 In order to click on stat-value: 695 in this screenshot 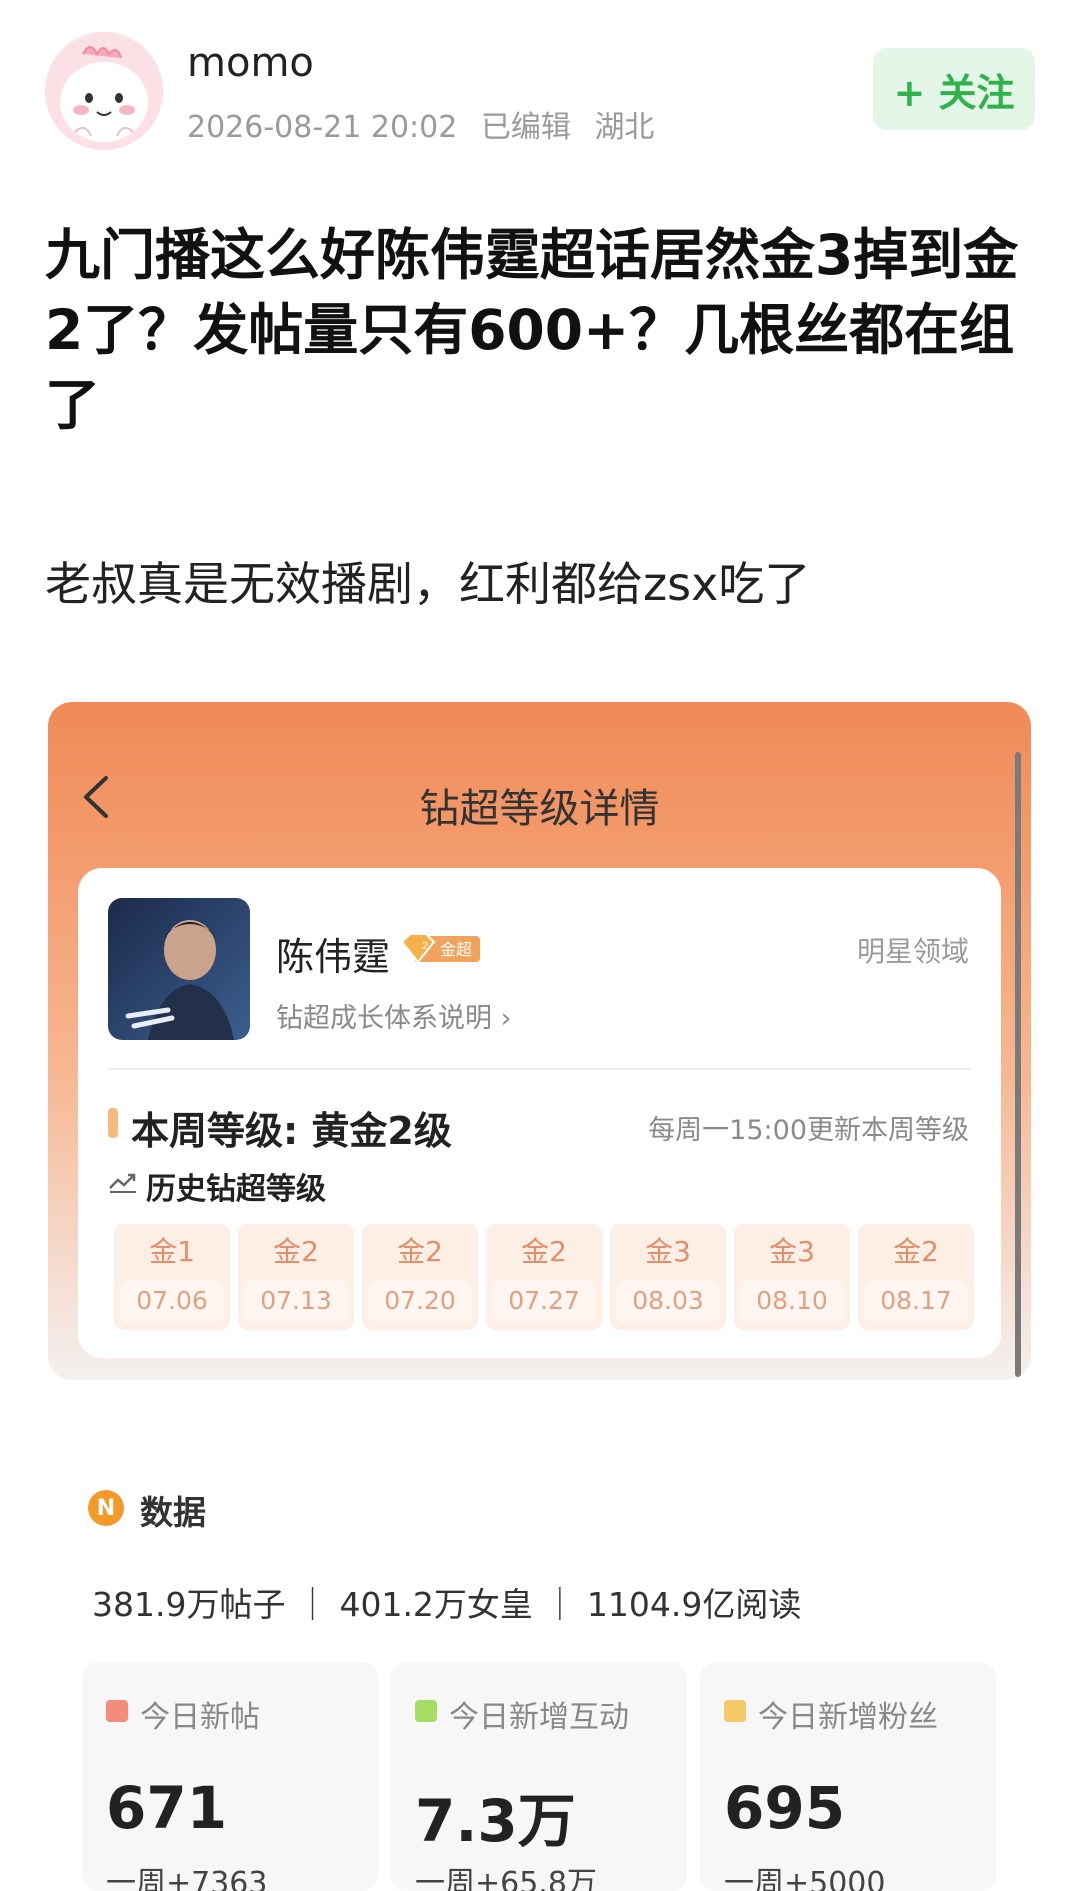, I will do `click(785, 1808)`.